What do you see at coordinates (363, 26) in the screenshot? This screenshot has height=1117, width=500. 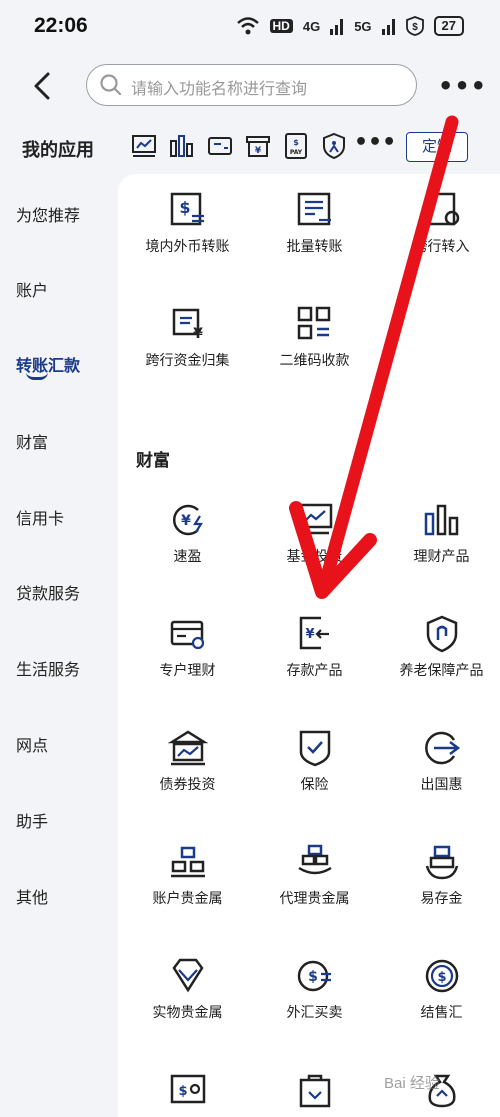 I see `network-5g: 5G` at bounding box center [363, 26].